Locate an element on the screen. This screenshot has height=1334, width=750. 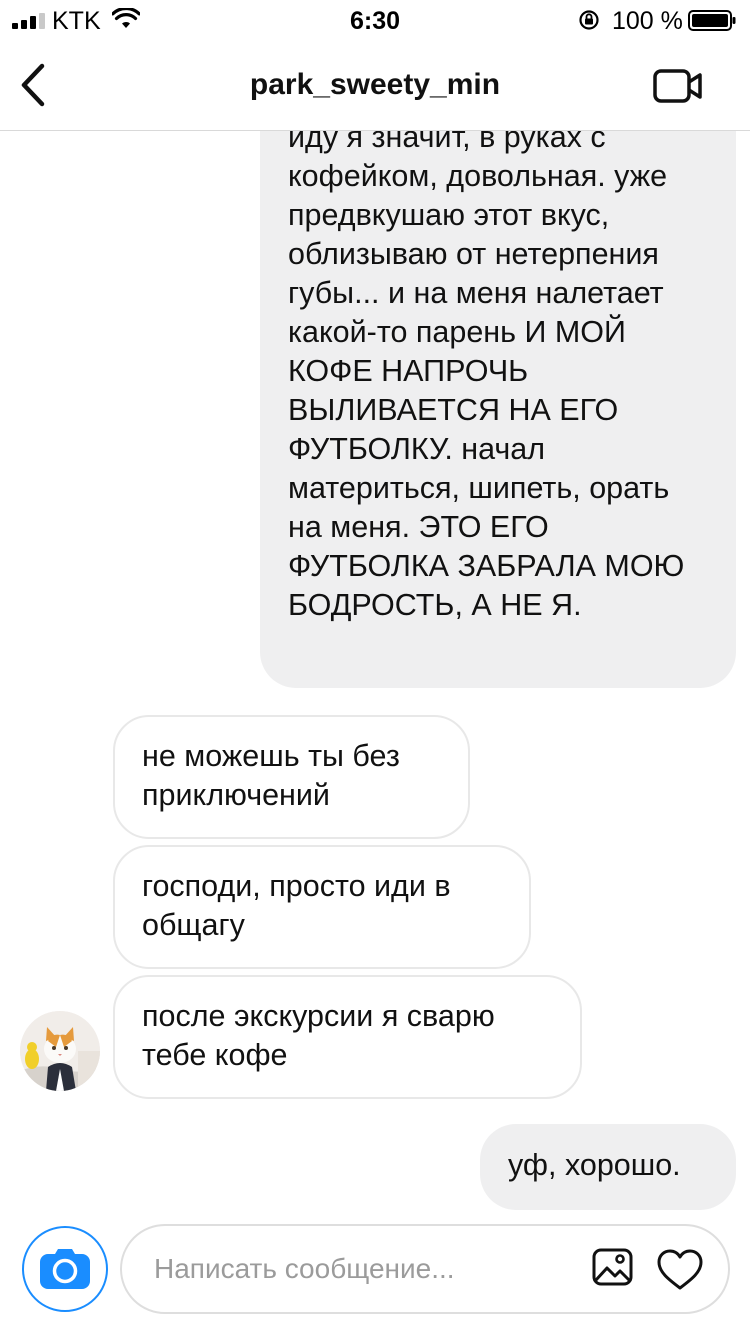
heart-icon is located at coordinates (680, 1269).